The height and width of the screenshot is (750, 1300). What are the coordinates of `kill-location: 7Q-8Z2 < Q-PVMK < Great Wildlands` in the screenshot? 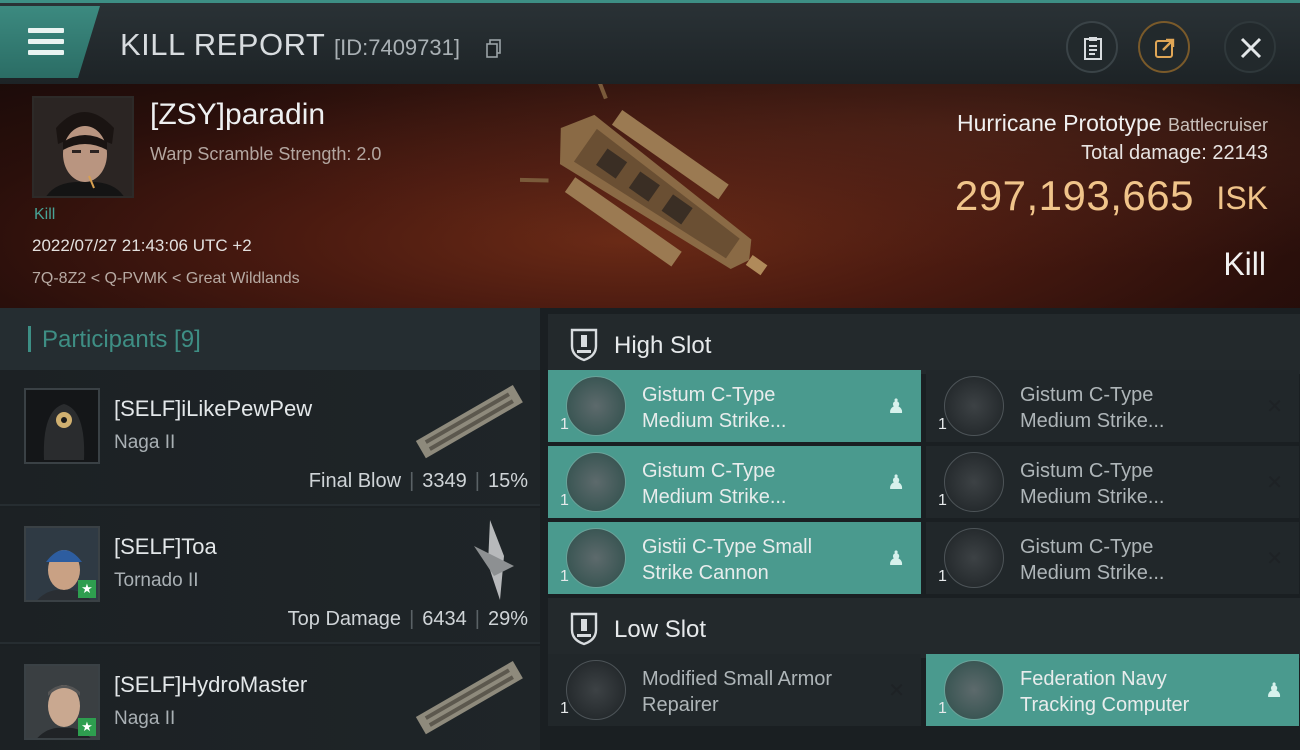 It's located at (166, 279).